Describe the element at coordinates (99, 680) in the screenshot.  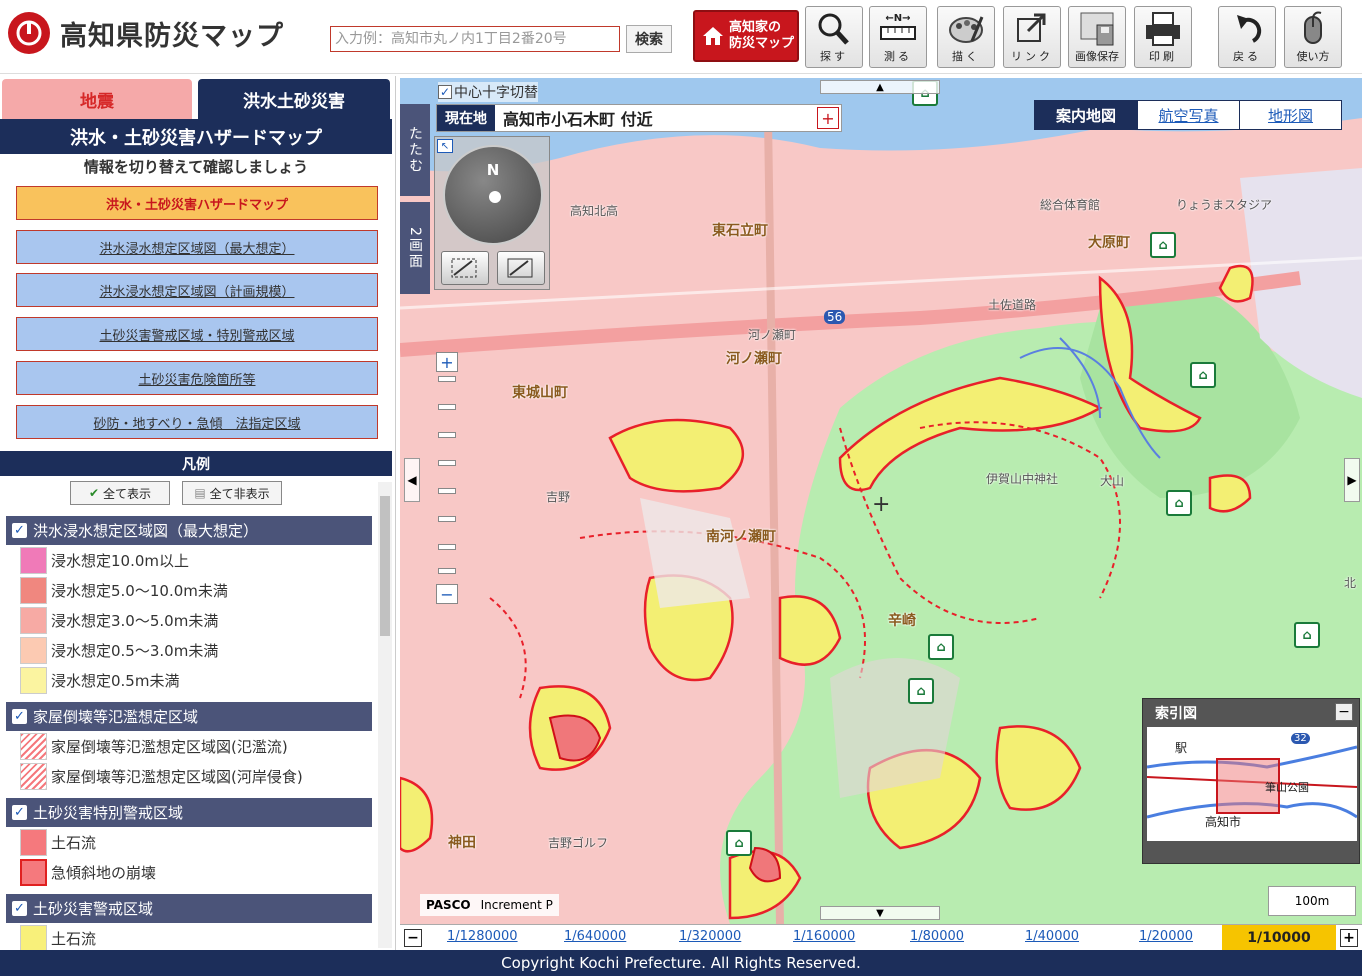
I see `legend-item: 浸水想定0.5m未満` at that location.